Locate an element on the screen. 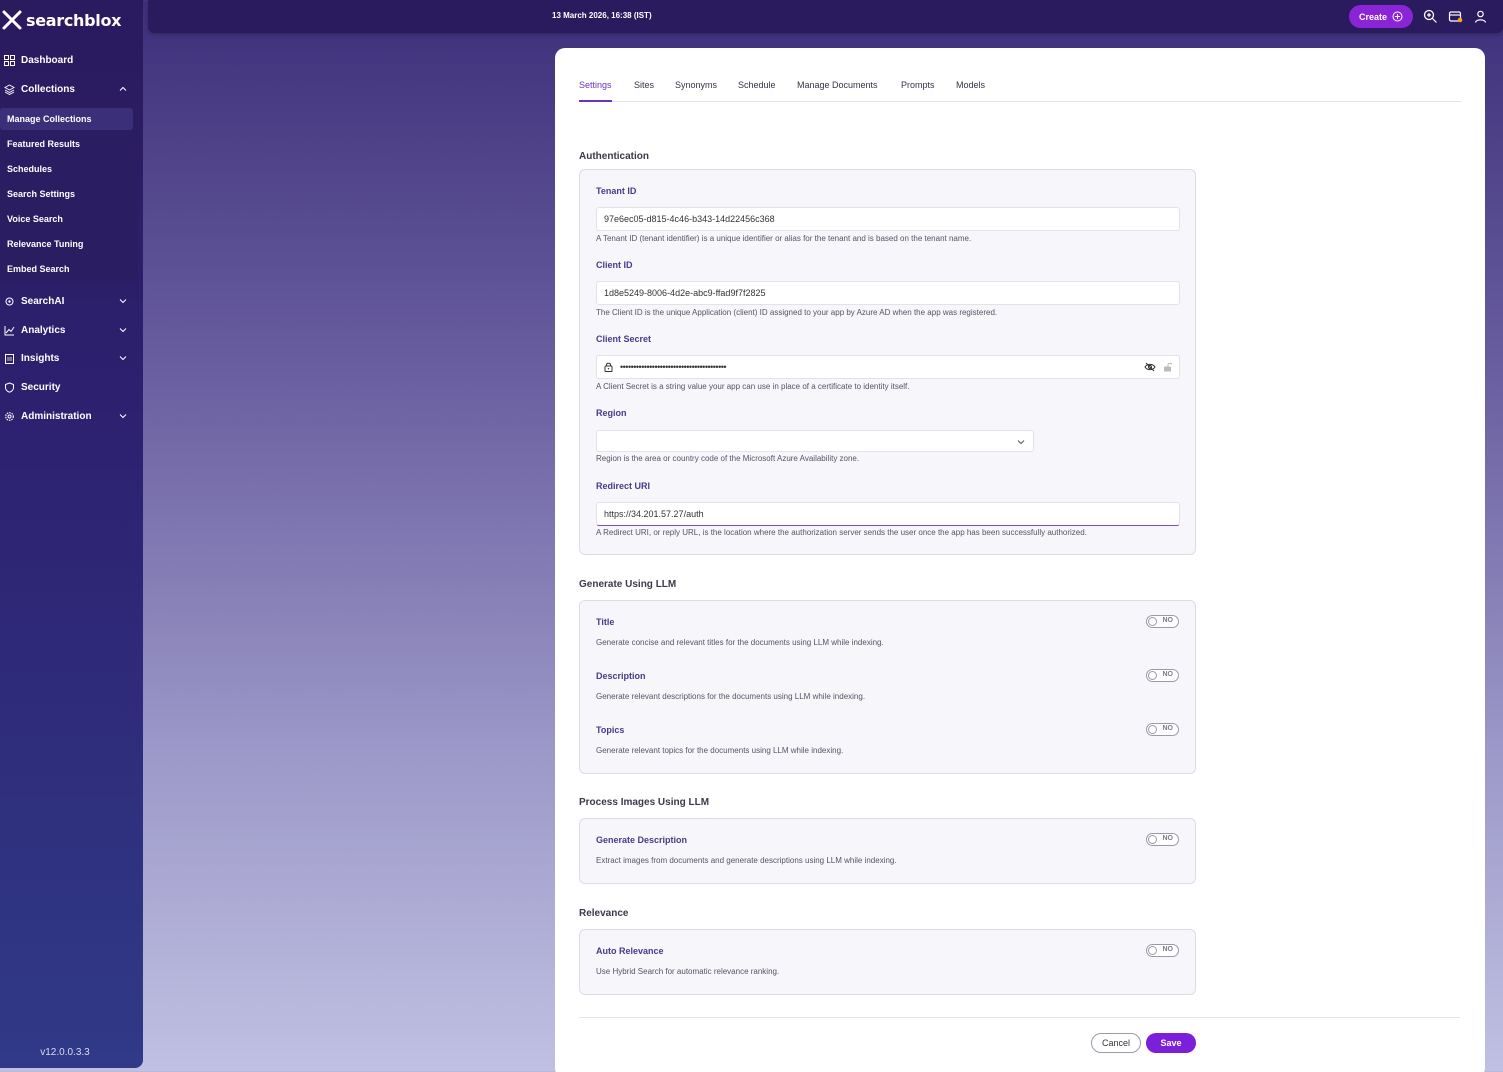  sidebar-item-insights: Insights is located at coordinates (67, 358).